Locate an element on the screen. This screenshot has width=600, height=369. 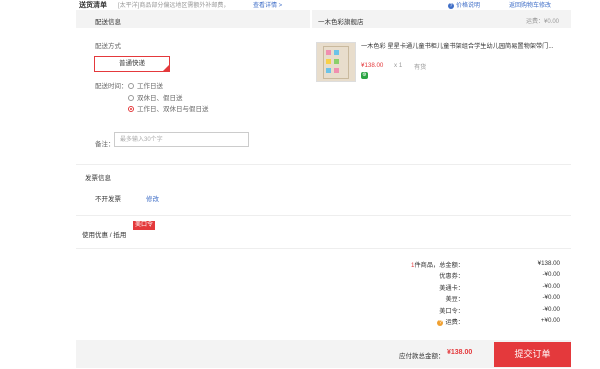
price-help-link: ? 价格说明 is located at coordinates (464, 4).